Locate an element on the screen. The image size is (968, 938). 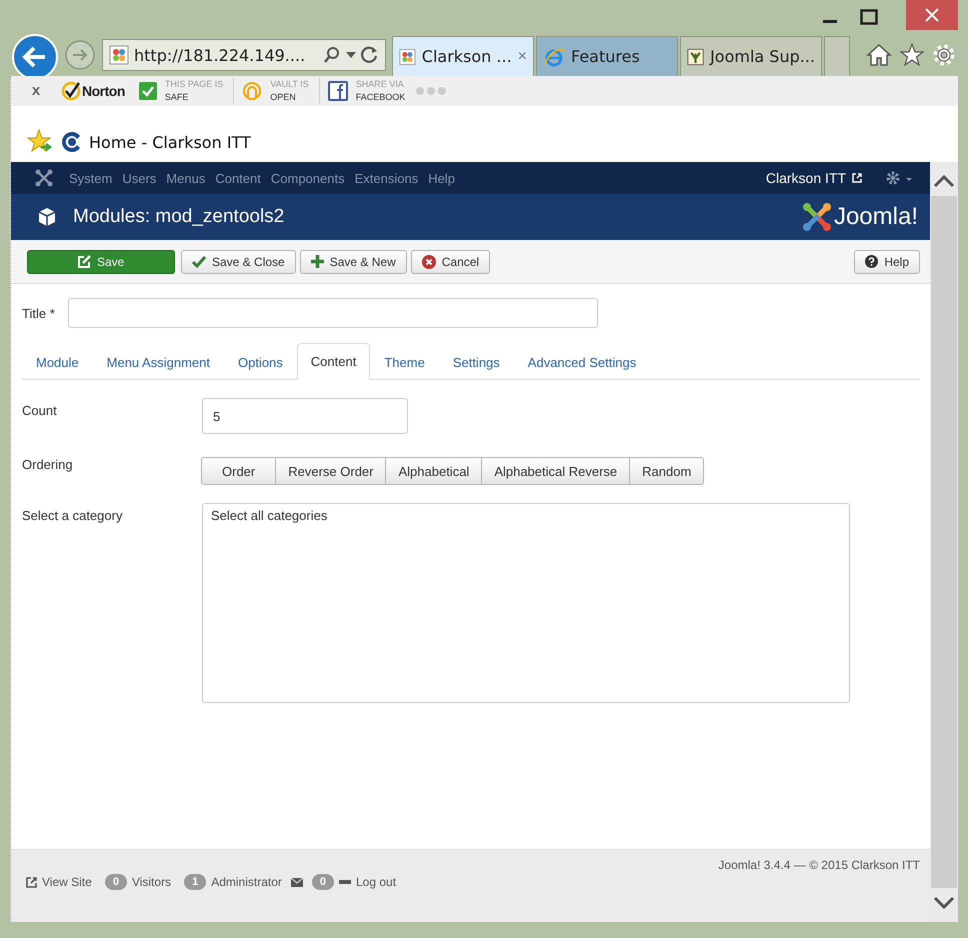
visitors-count: 0 is located at coordinates (115, 882).